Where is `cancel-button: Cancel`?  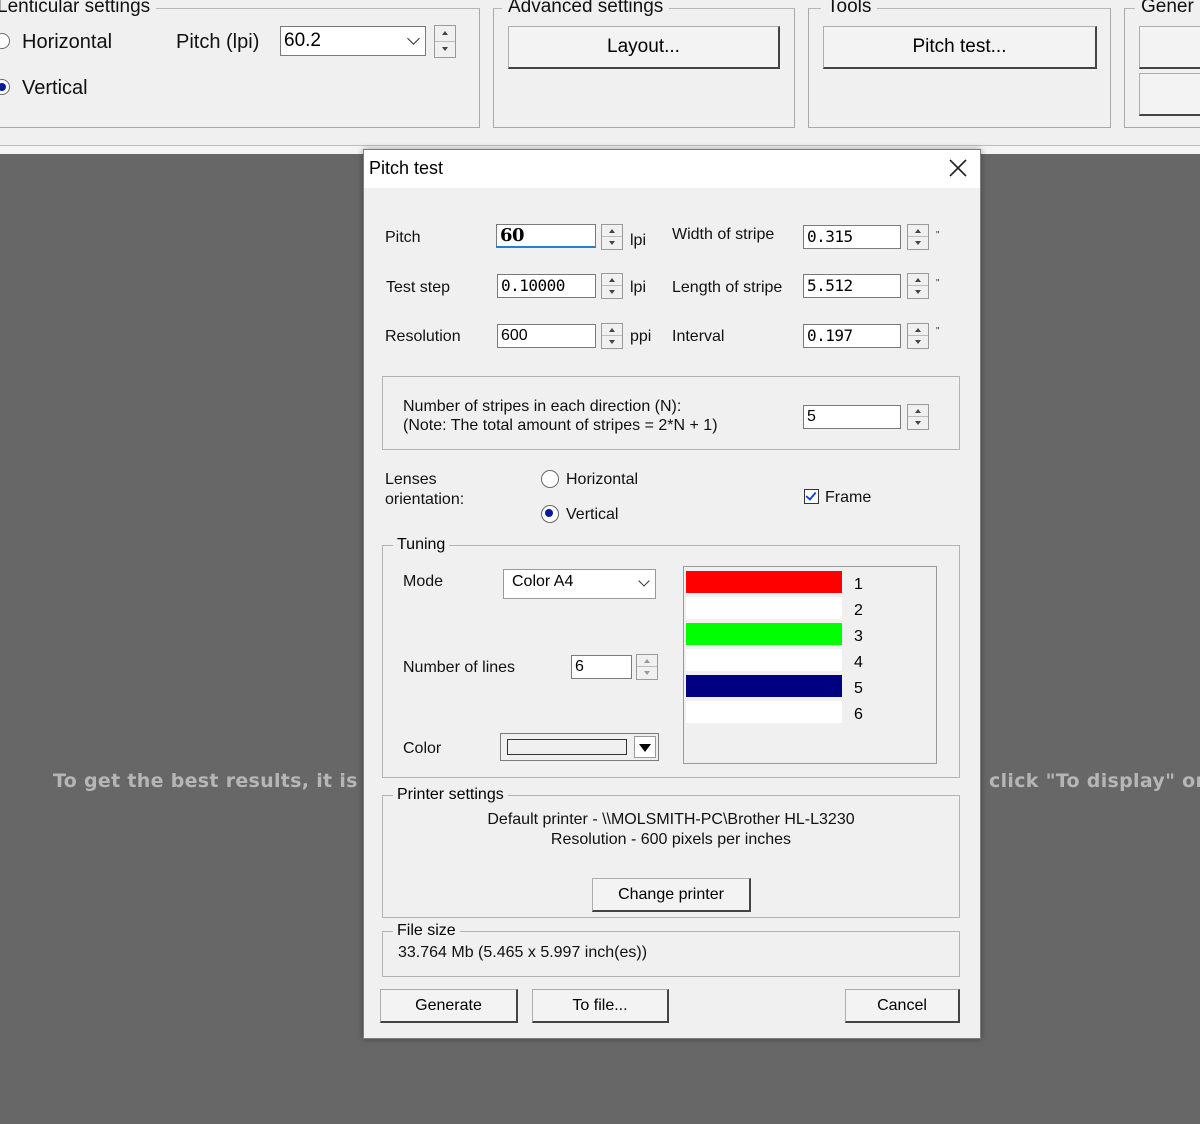
cancel-button: Cancel is located at coordinates (902, 1006).